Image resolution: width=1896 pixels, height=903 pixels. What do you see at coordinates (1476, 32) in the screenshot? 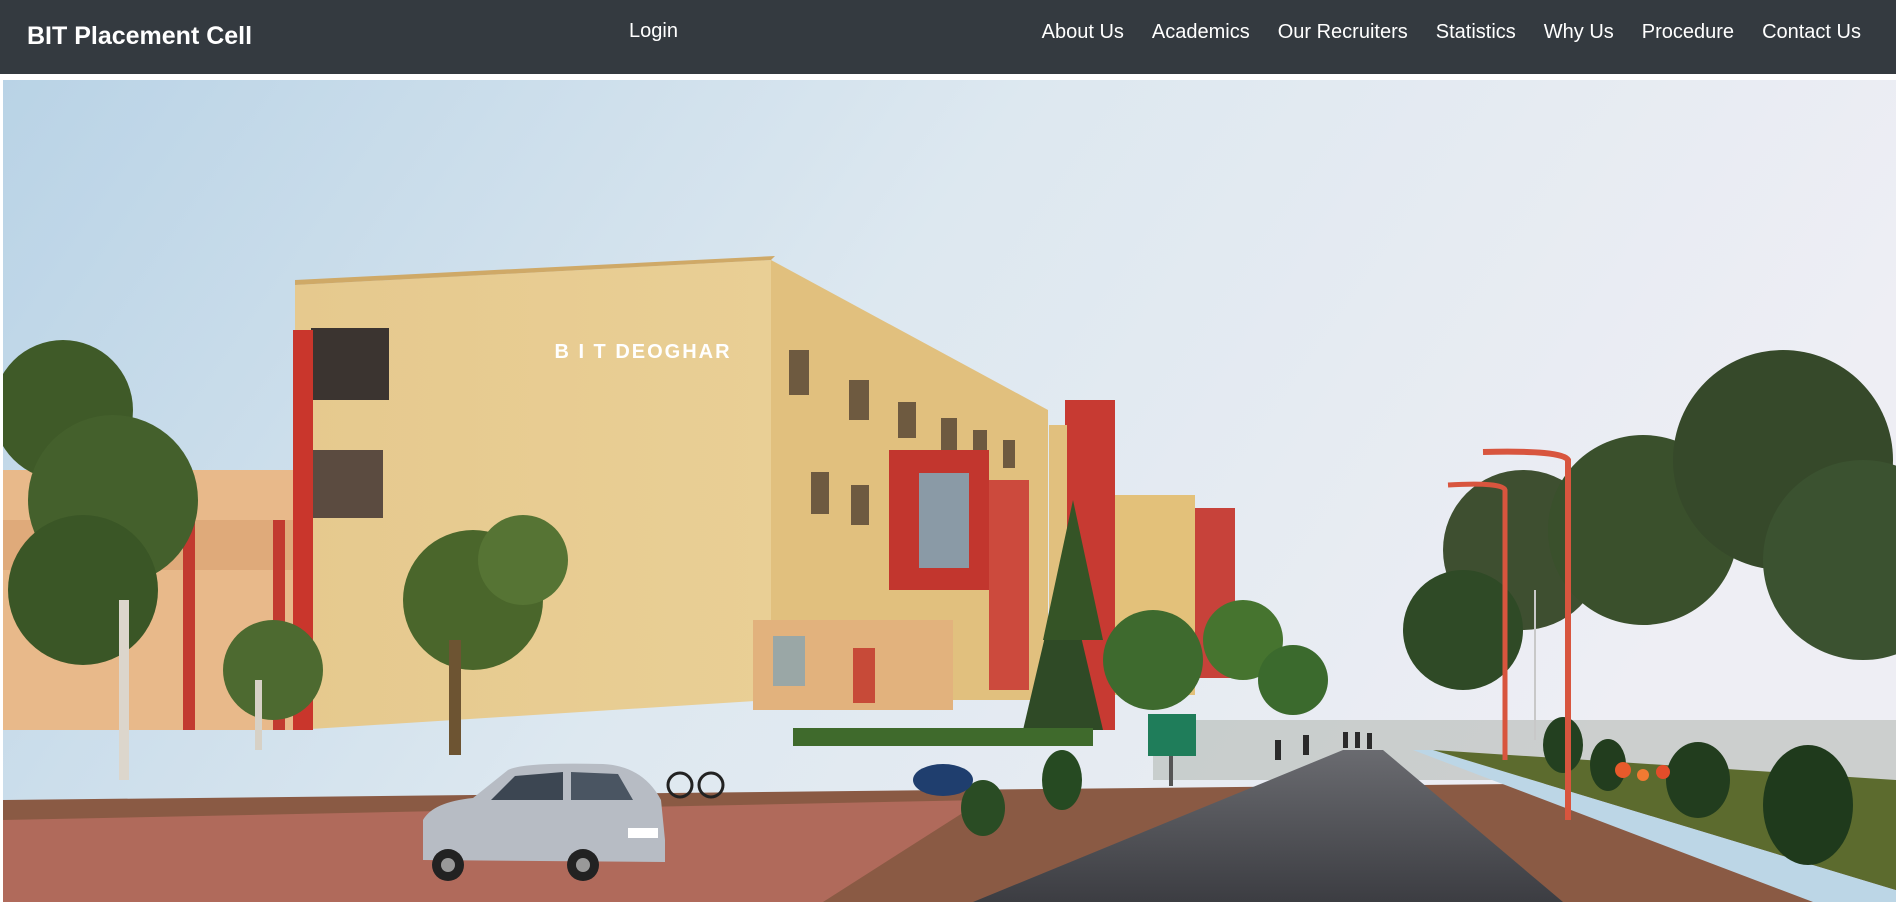
I see `nav-link-statistics: Statistics` at bounding box center [1476, 32].